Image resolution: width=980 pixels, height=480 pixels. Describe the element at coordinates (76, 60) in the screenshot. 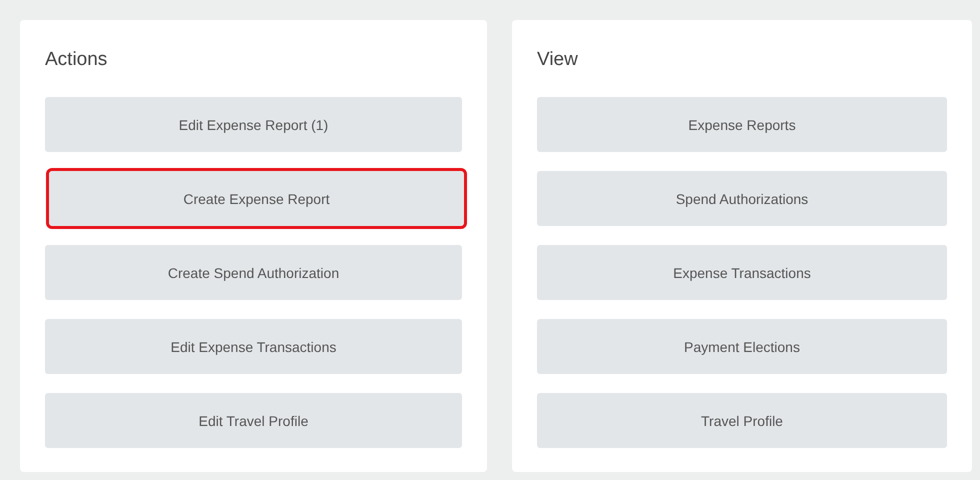

I see `panel-title: Actions` at that location.